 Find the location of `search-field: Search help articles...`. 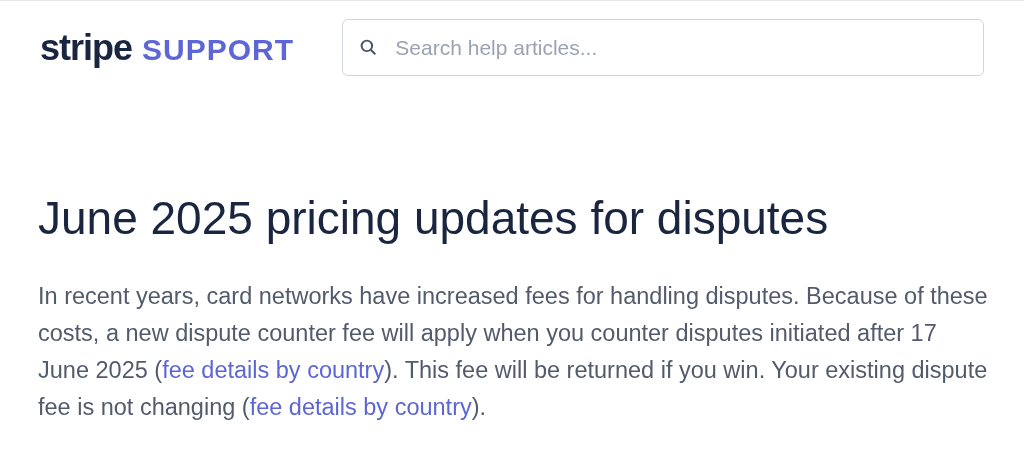

search-field: Search help articles... is located at coordinates (663, 47).